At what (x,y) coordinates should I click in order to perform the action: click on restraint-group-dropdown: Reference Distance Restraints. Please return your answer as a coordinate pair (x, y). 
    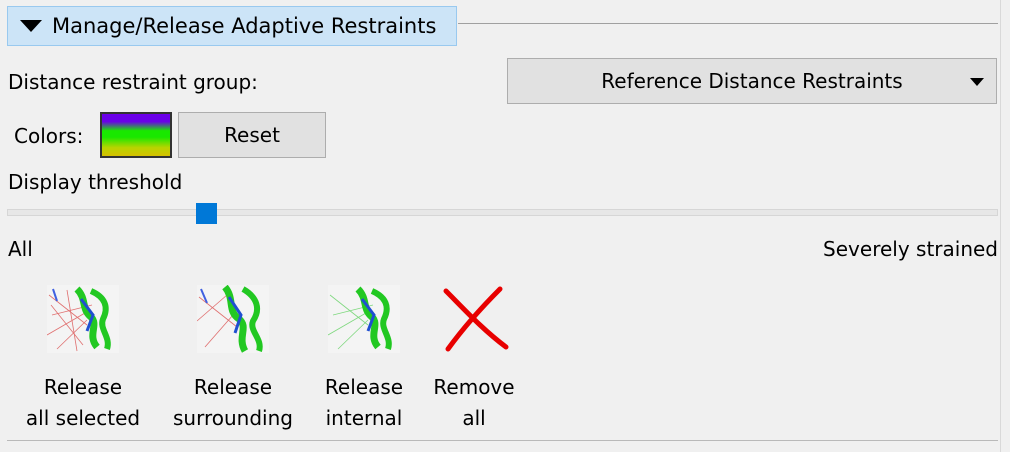
    Looking at the image, I should click on (752, 81).